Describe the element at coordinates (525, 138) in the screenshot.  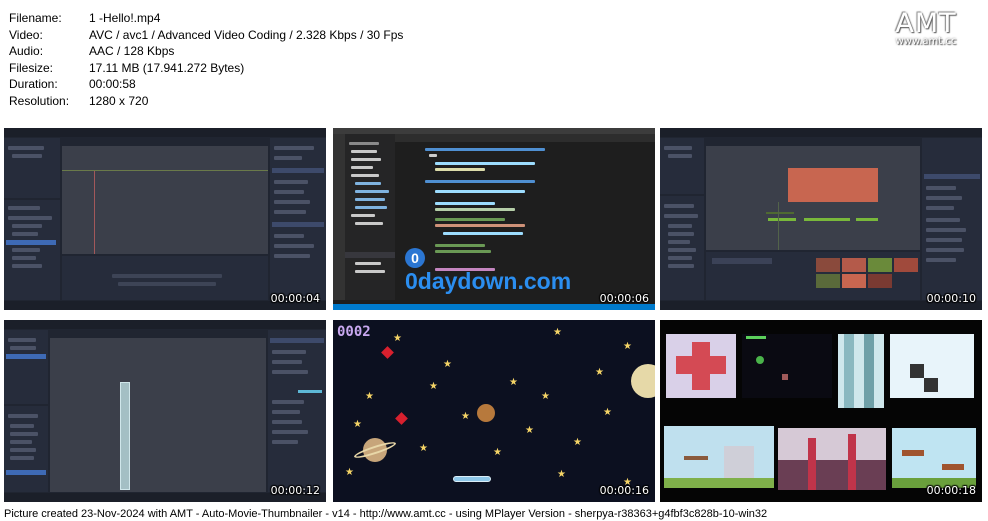
I see `editor-tabs` at that location.